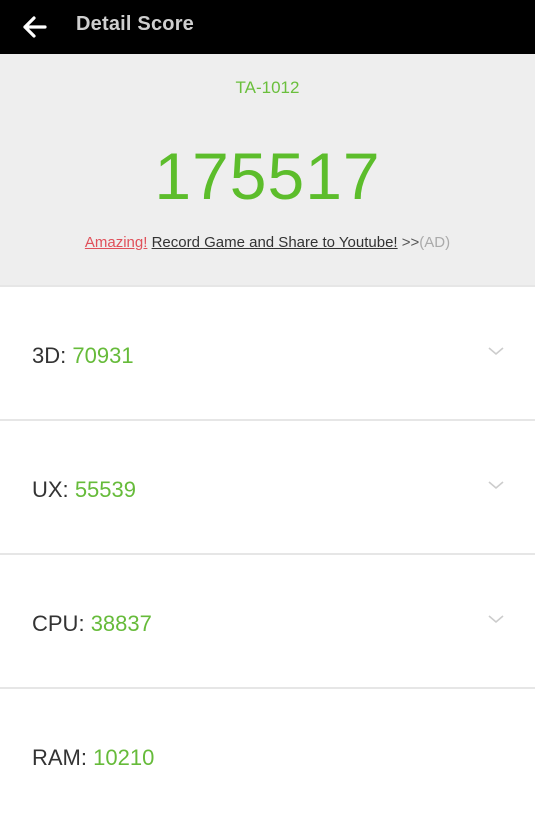 This screenshot has width=535, height=821. Describe the element at coordinates (435, 242) in the screenshot. I see `ad-badge: (AD)` at that location.